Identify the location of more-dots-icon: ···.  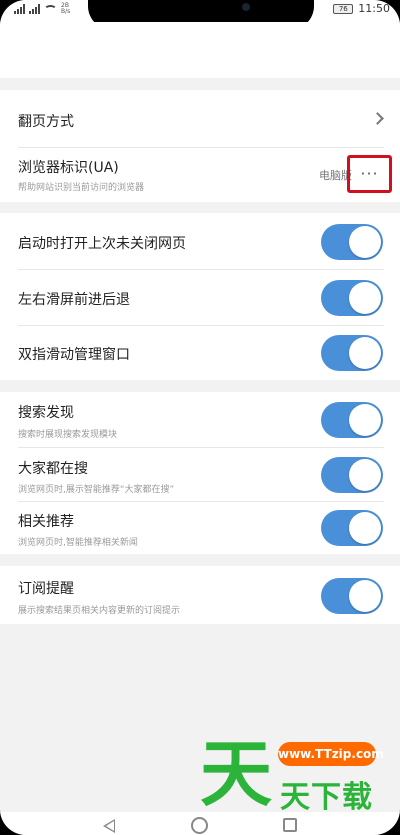
(369, 173).